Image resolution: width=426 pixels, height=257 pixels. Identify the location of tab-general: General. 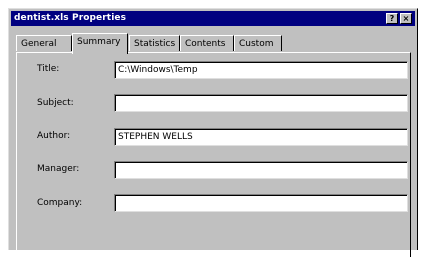
(44, 43).